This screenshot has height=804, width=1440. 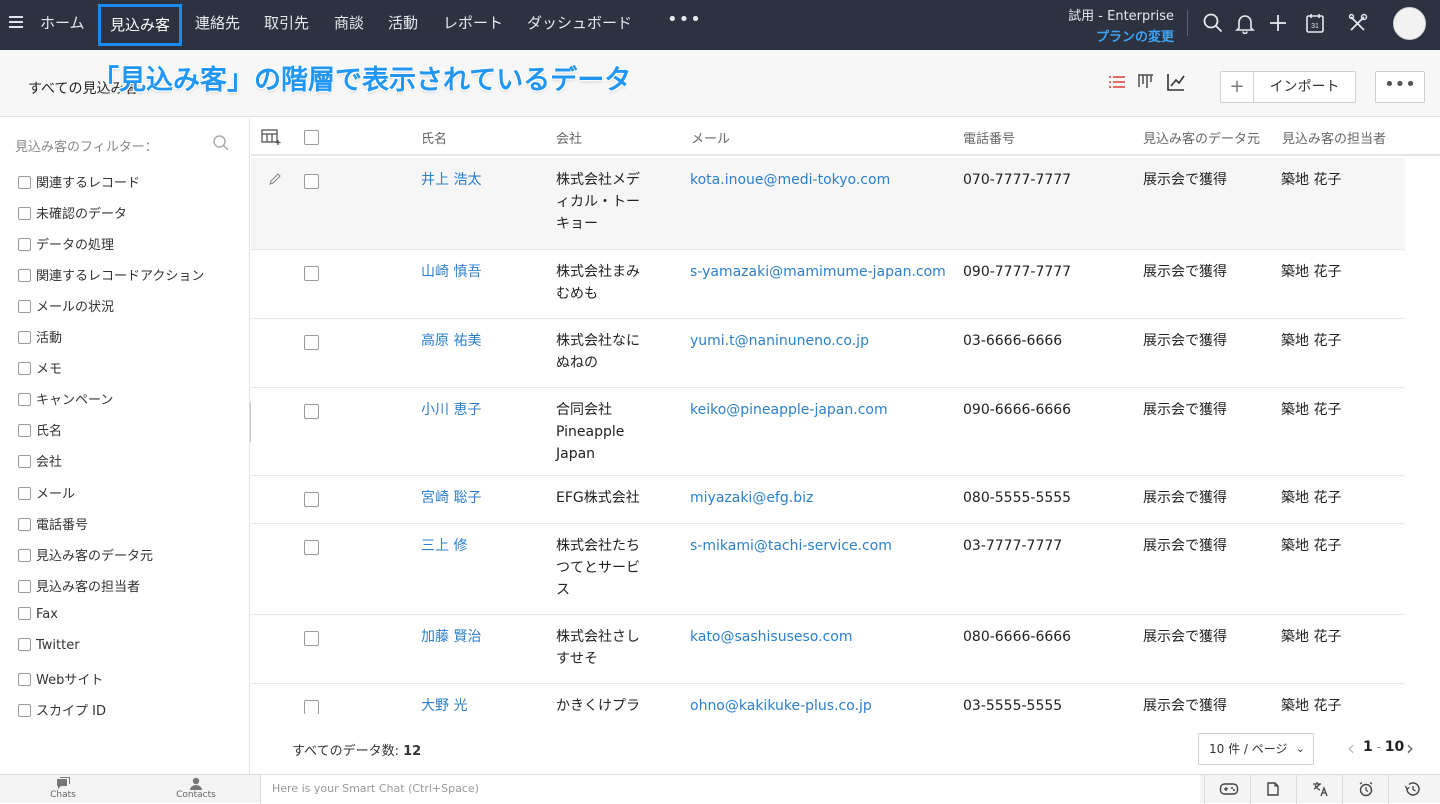 I want to click on bell-icon, so click(x=1245, y=23).